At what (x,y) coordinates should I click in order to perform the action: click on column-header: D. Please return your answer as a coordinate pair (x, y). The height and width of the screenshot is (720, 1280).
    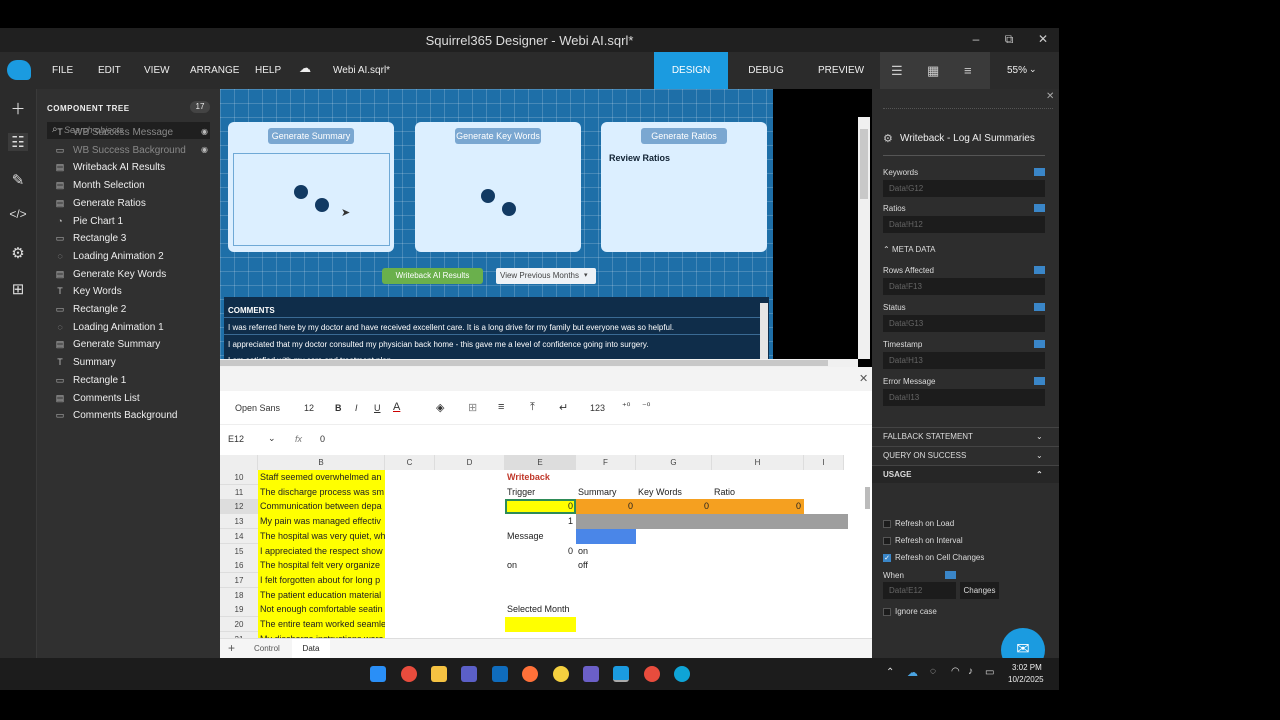
    Looking at the image, I should click on (470, 462).